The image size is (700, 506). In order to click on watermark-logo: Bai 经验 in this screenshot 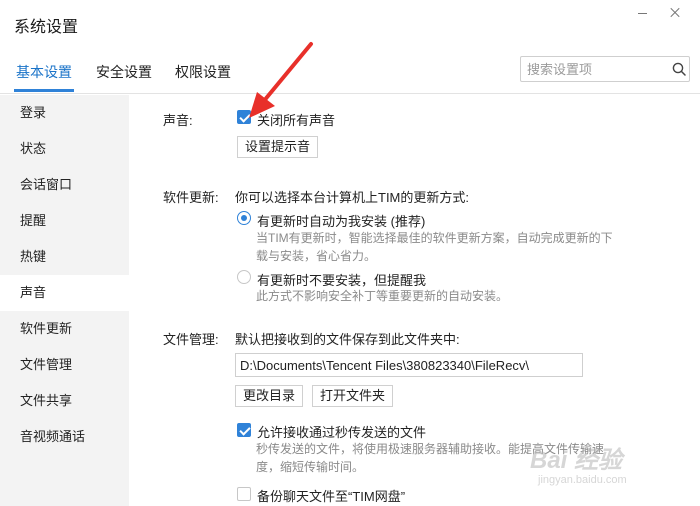, I will do `click(576, 460)`.